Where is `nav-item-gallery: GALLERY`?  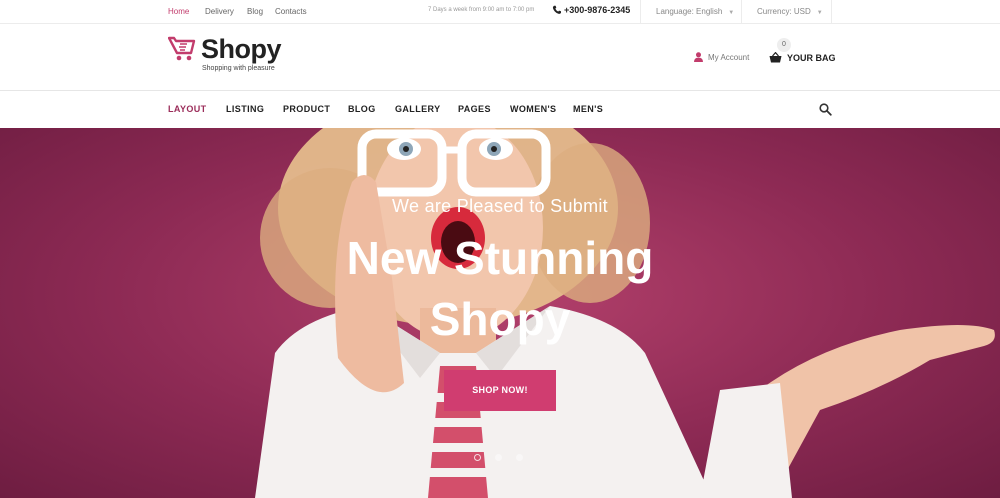
nav-item-gallery: GALLERY is located at coordinates (417, 109).